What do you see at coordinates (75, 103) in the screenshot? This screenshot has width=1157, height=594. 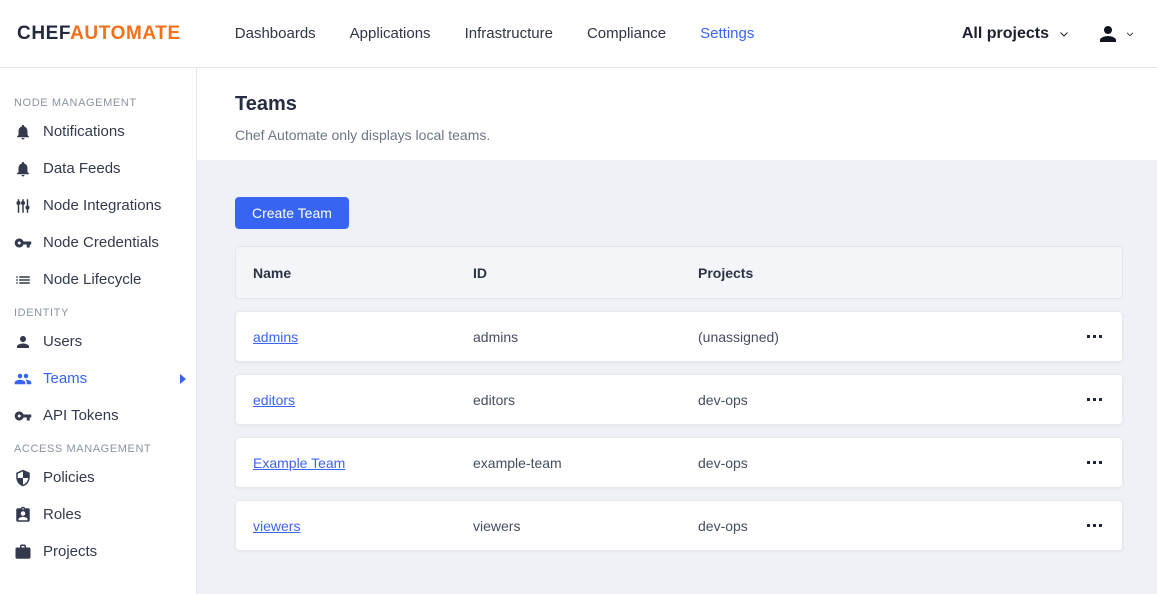 I see `sidebar-section-node-management: NODE MANAGEMENT` at bounding box center [75, 103].